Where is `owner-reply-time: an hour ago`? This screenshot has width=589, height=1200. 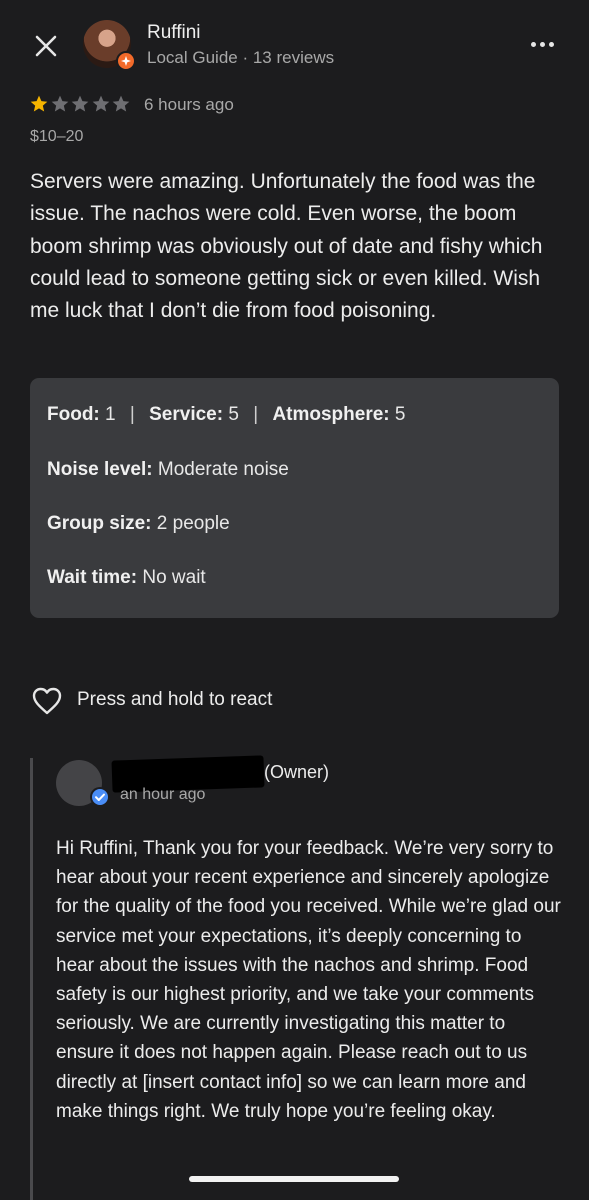
owner-reply-time: an hour ago is located at coordinates (163, 794).